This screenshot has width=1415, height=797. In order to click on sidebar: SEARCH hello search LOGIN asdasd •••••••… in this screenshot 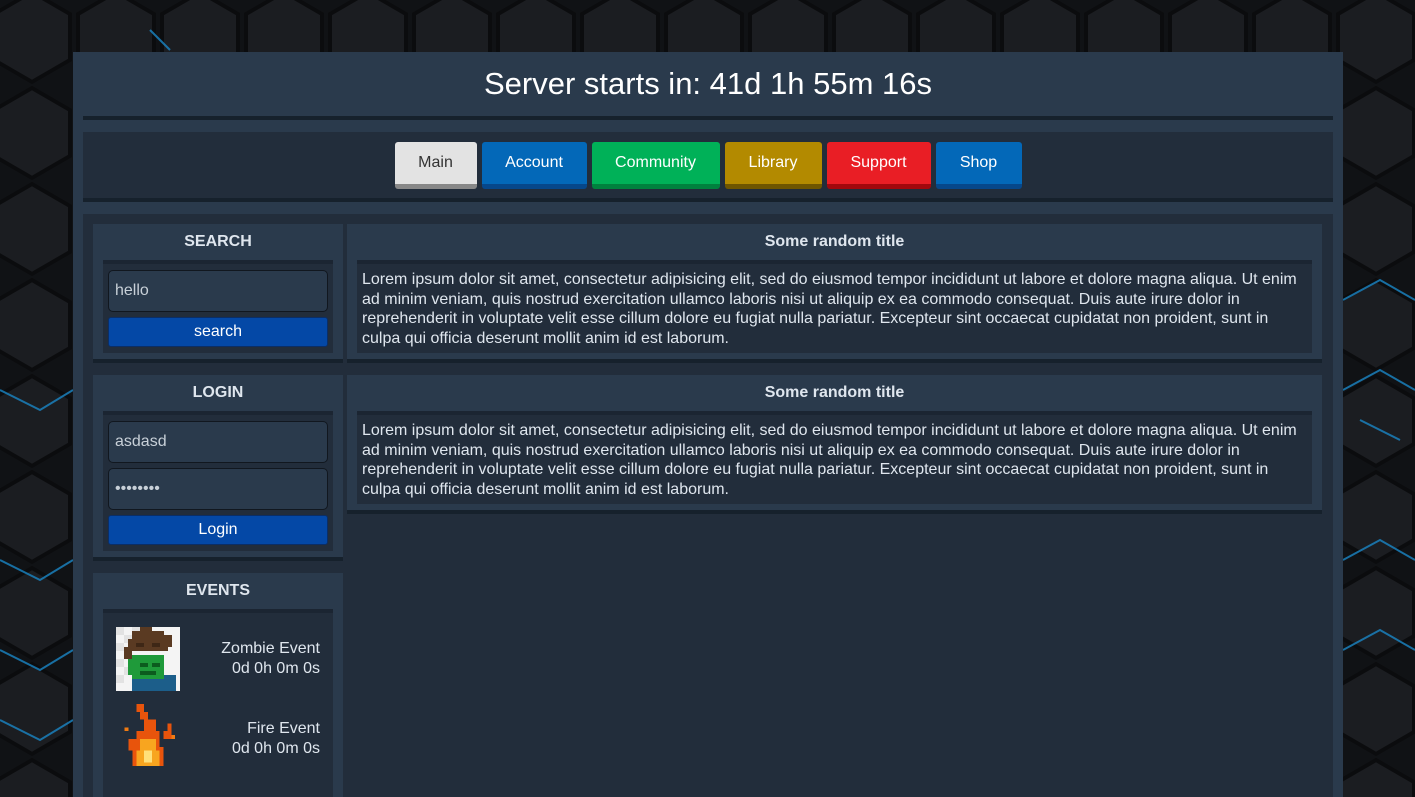, I will do `click(218, 510)`.